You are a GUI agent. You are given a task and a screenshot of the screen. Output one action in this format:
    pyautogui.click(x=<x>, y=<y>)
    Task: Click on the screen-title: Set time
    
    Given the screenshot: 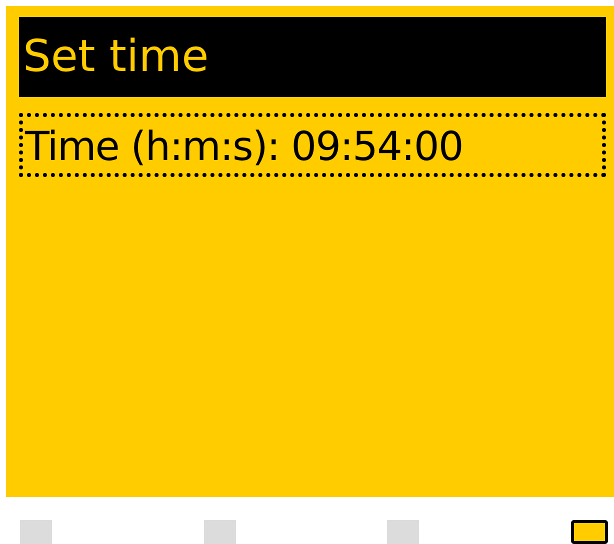 What is the action you would take?
    pyautogui.click(x=312, y=57)
    